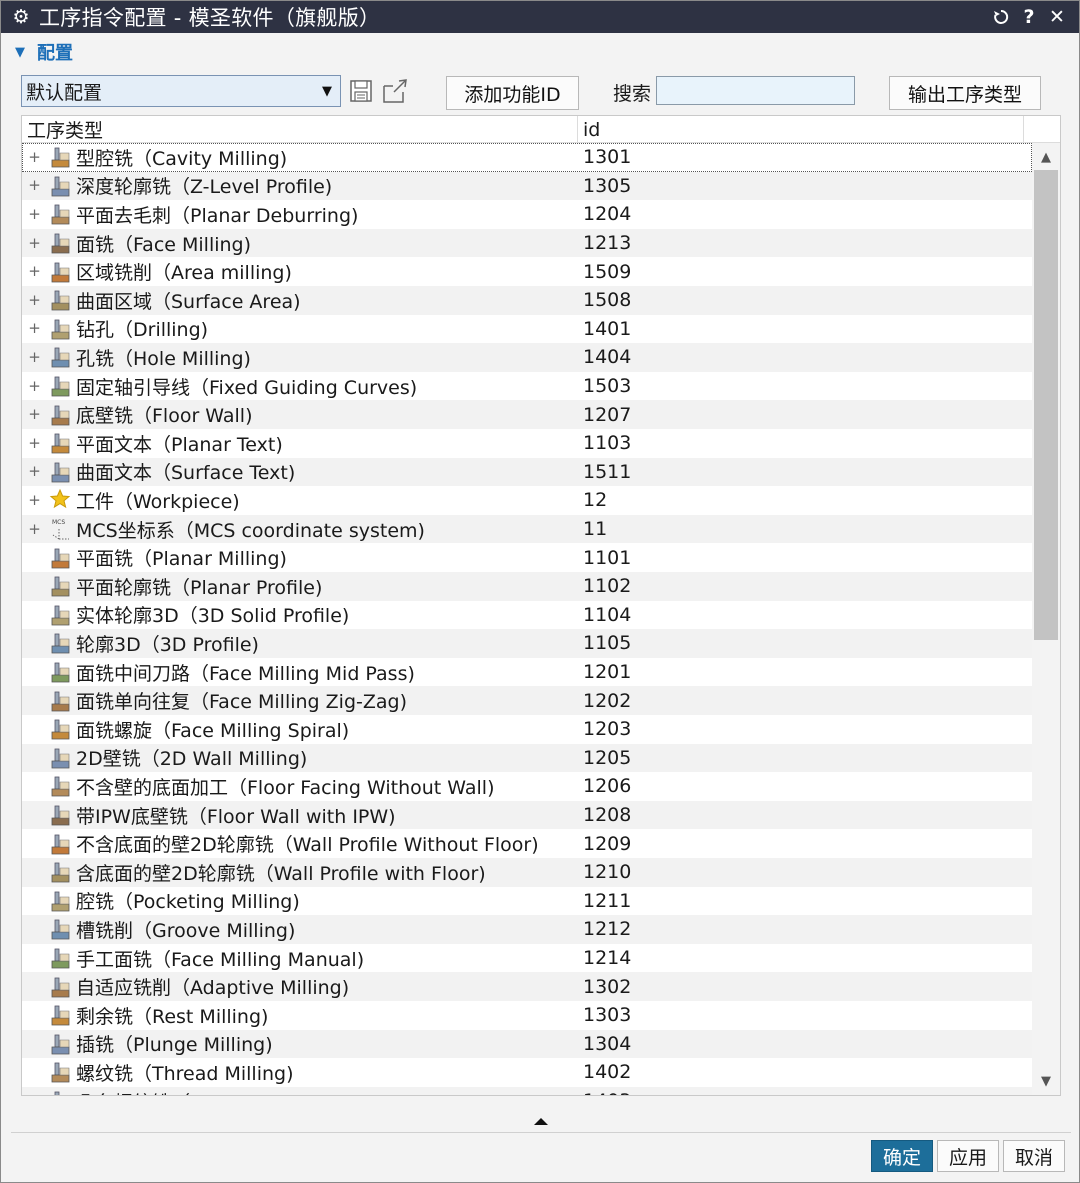  Describe the element at coordinates (755, 90) in the screenshot. I see `search-input` at that location.